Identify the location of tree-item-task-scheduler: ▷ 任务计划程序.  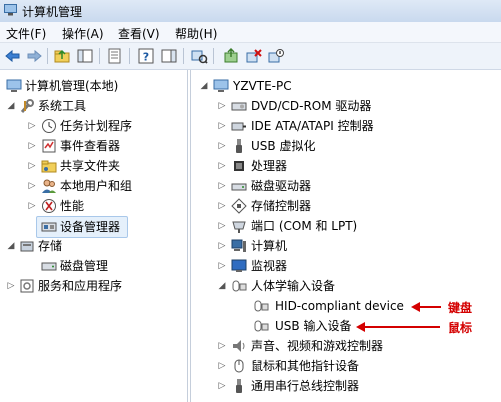
(93, 126).